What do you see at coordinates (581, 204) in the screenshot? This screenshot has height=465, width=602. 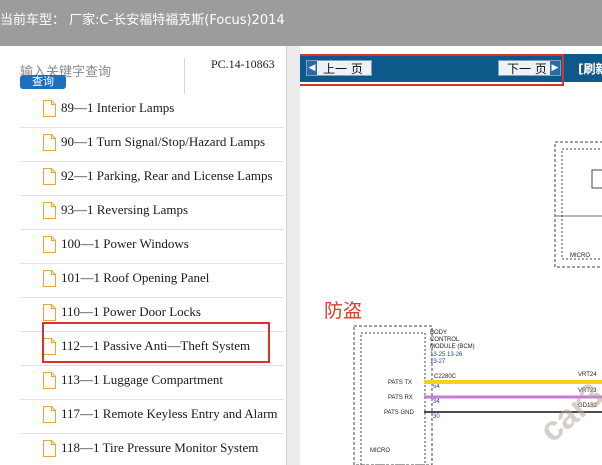 I see `upper-module-inner` at bounding box center [581, 204].